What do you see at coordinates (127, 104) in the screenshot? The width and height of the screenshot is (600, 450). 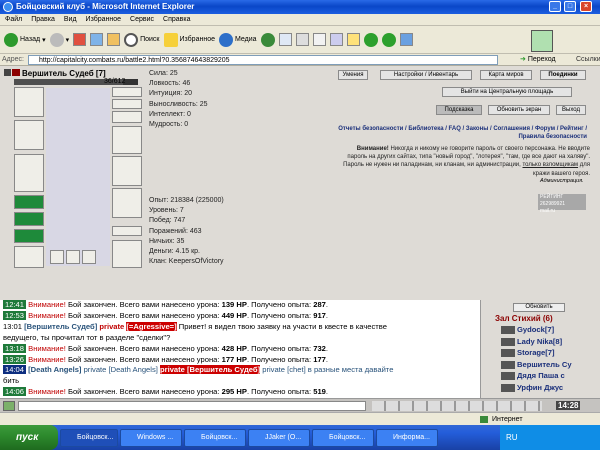 I see `amulet-slot` at bounding box center [127, 104].